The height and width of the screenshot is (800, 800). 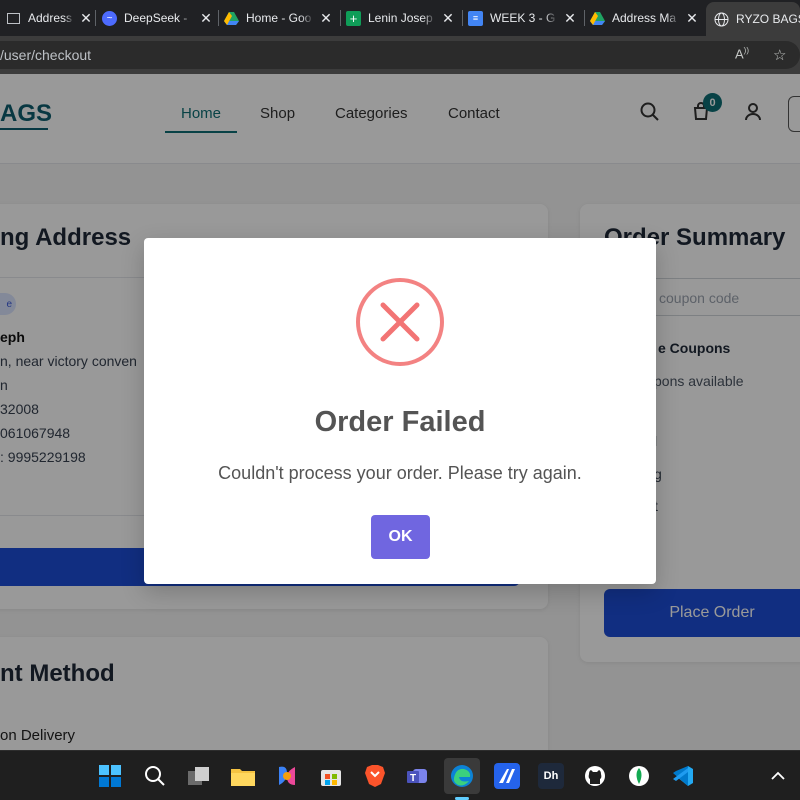 I want to click on browser-tab: ≡ WEEK 3 - G ✕, so click(x=523, y=18).